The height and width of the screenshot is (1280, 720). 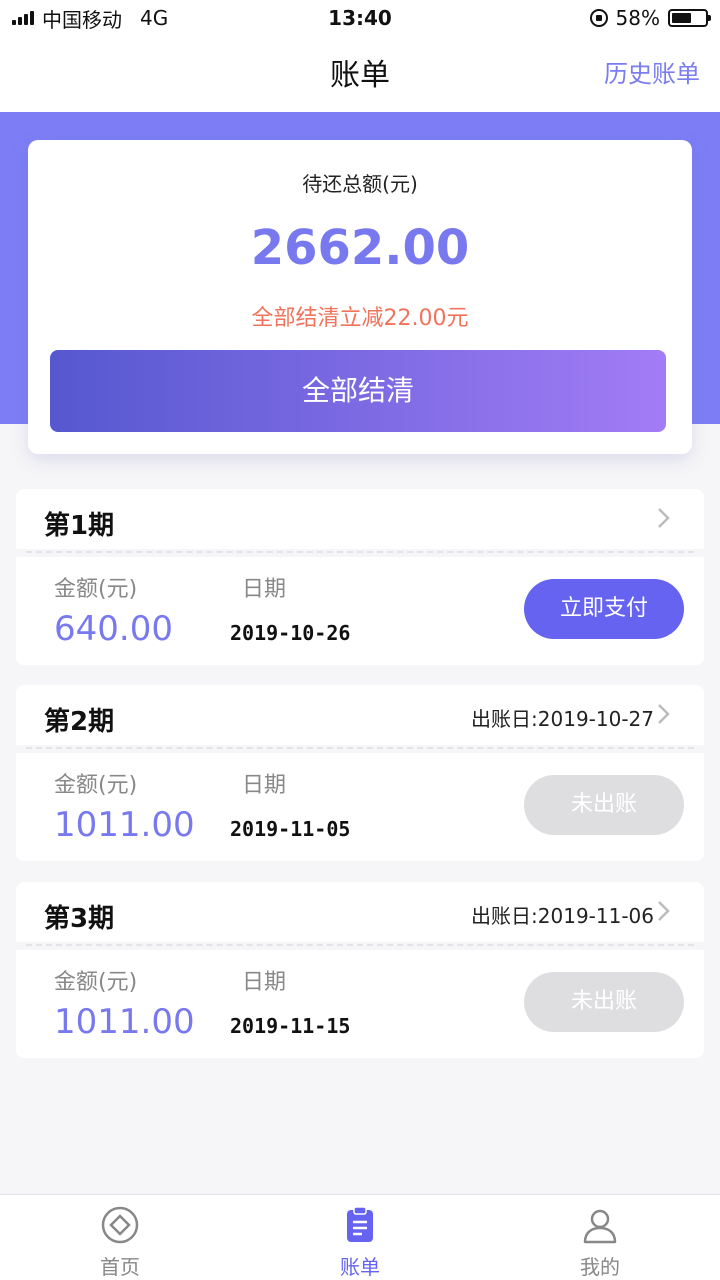 What do you see at coordinates (79, 526) in the screenshot?
I see `installment-title: 第1期` at bounding box center [79, 526].